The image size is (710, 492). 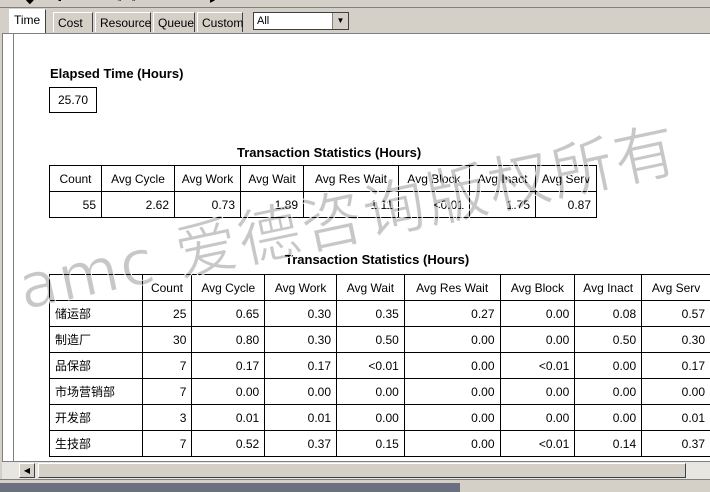 I want to click on tab-queue: Queue, so click(x=174, y=22).